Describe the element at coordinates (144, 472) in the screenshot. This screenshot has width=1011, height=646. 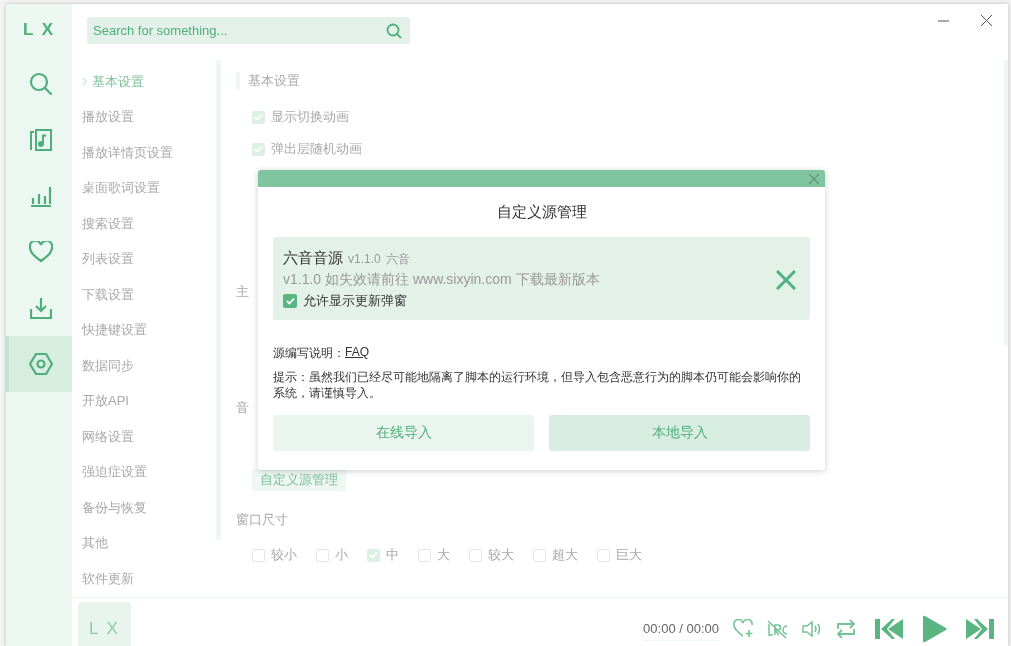
I see `settings-nav-item: 强迫症设置` at that location.